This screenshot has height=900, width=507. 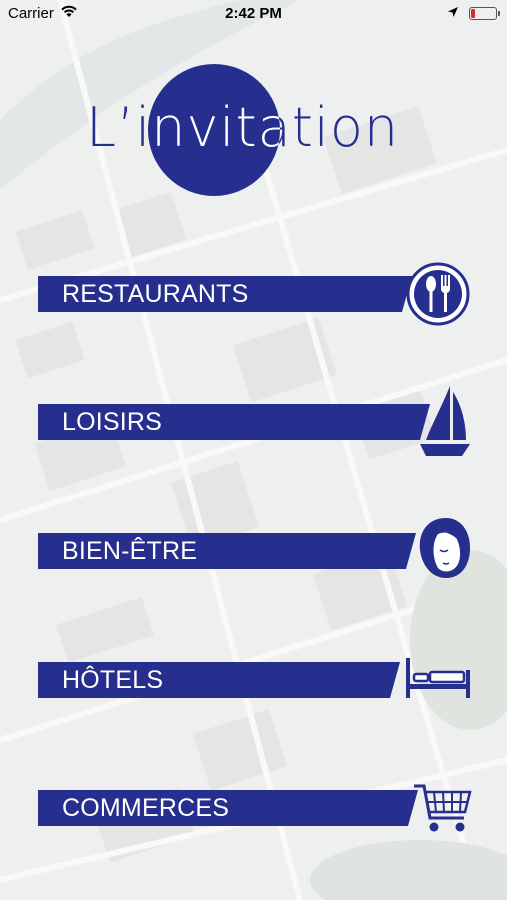 What do you see at coordinates (130, 551) in the screenshot?
I see `menu-label-bien-etre: BIEN-ÊTRE` at bounding box center [130, 551].